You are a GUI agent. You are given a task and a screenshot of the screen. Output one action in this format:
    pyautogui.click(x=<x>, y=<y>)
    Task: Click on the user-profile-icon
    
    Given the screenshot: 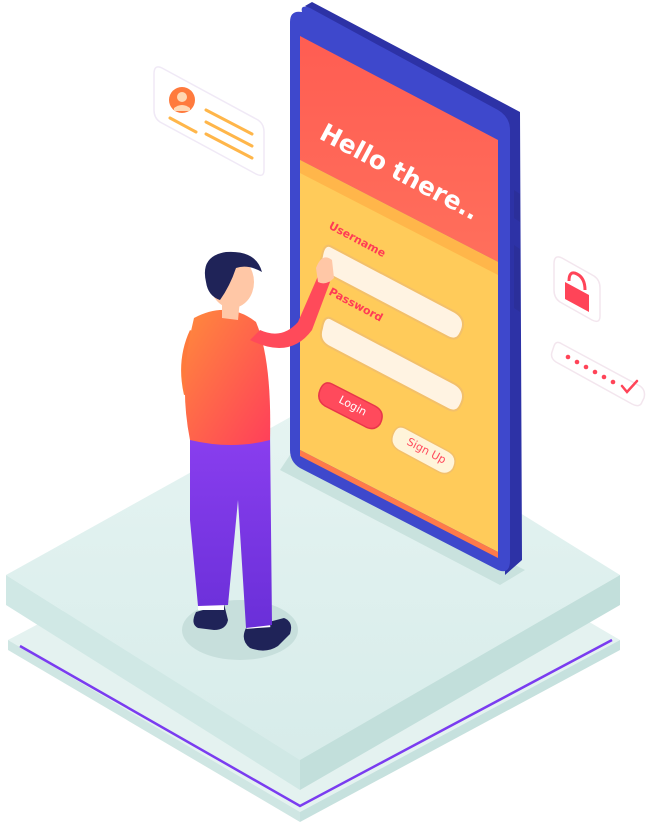 What is the action you would take?
    pyautogui.click(x=182, y=100)
    